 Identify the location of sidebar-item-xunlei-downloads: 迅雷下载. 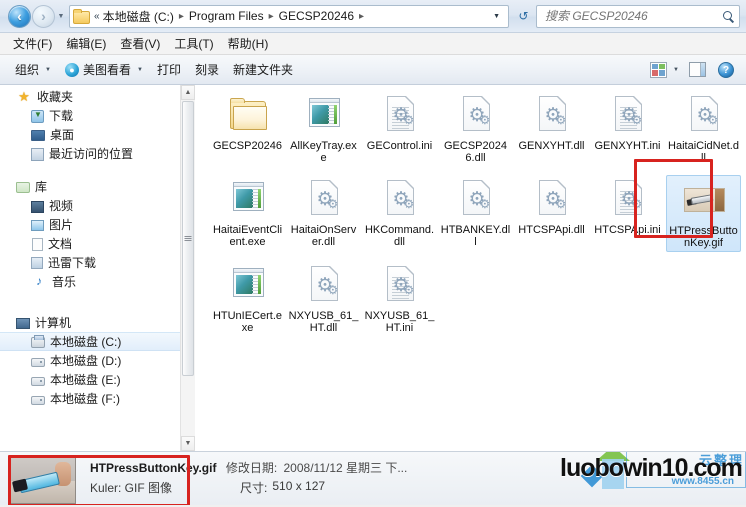
(97, 262).